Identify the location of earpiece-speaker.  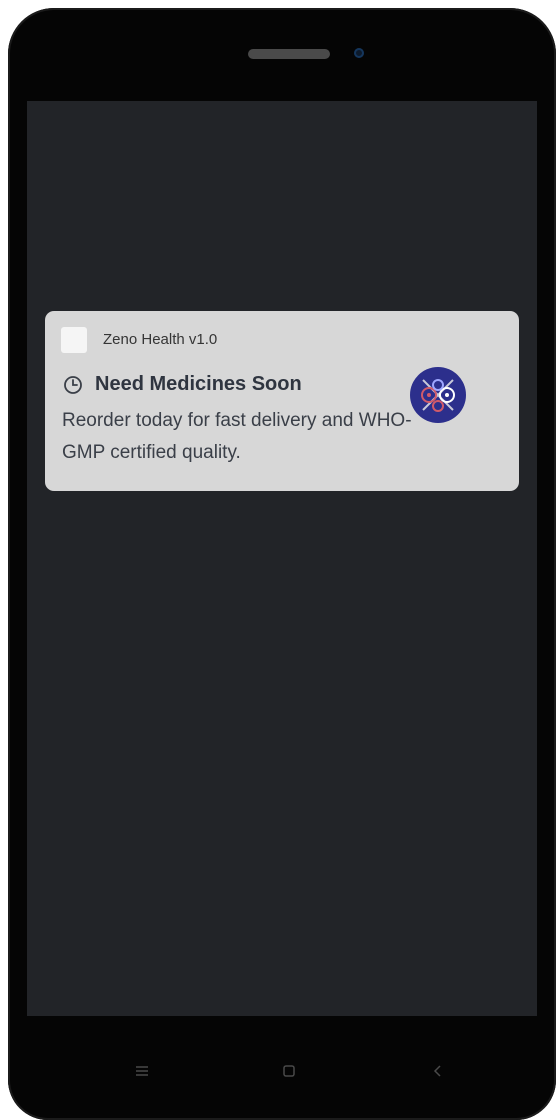
(289, 54).